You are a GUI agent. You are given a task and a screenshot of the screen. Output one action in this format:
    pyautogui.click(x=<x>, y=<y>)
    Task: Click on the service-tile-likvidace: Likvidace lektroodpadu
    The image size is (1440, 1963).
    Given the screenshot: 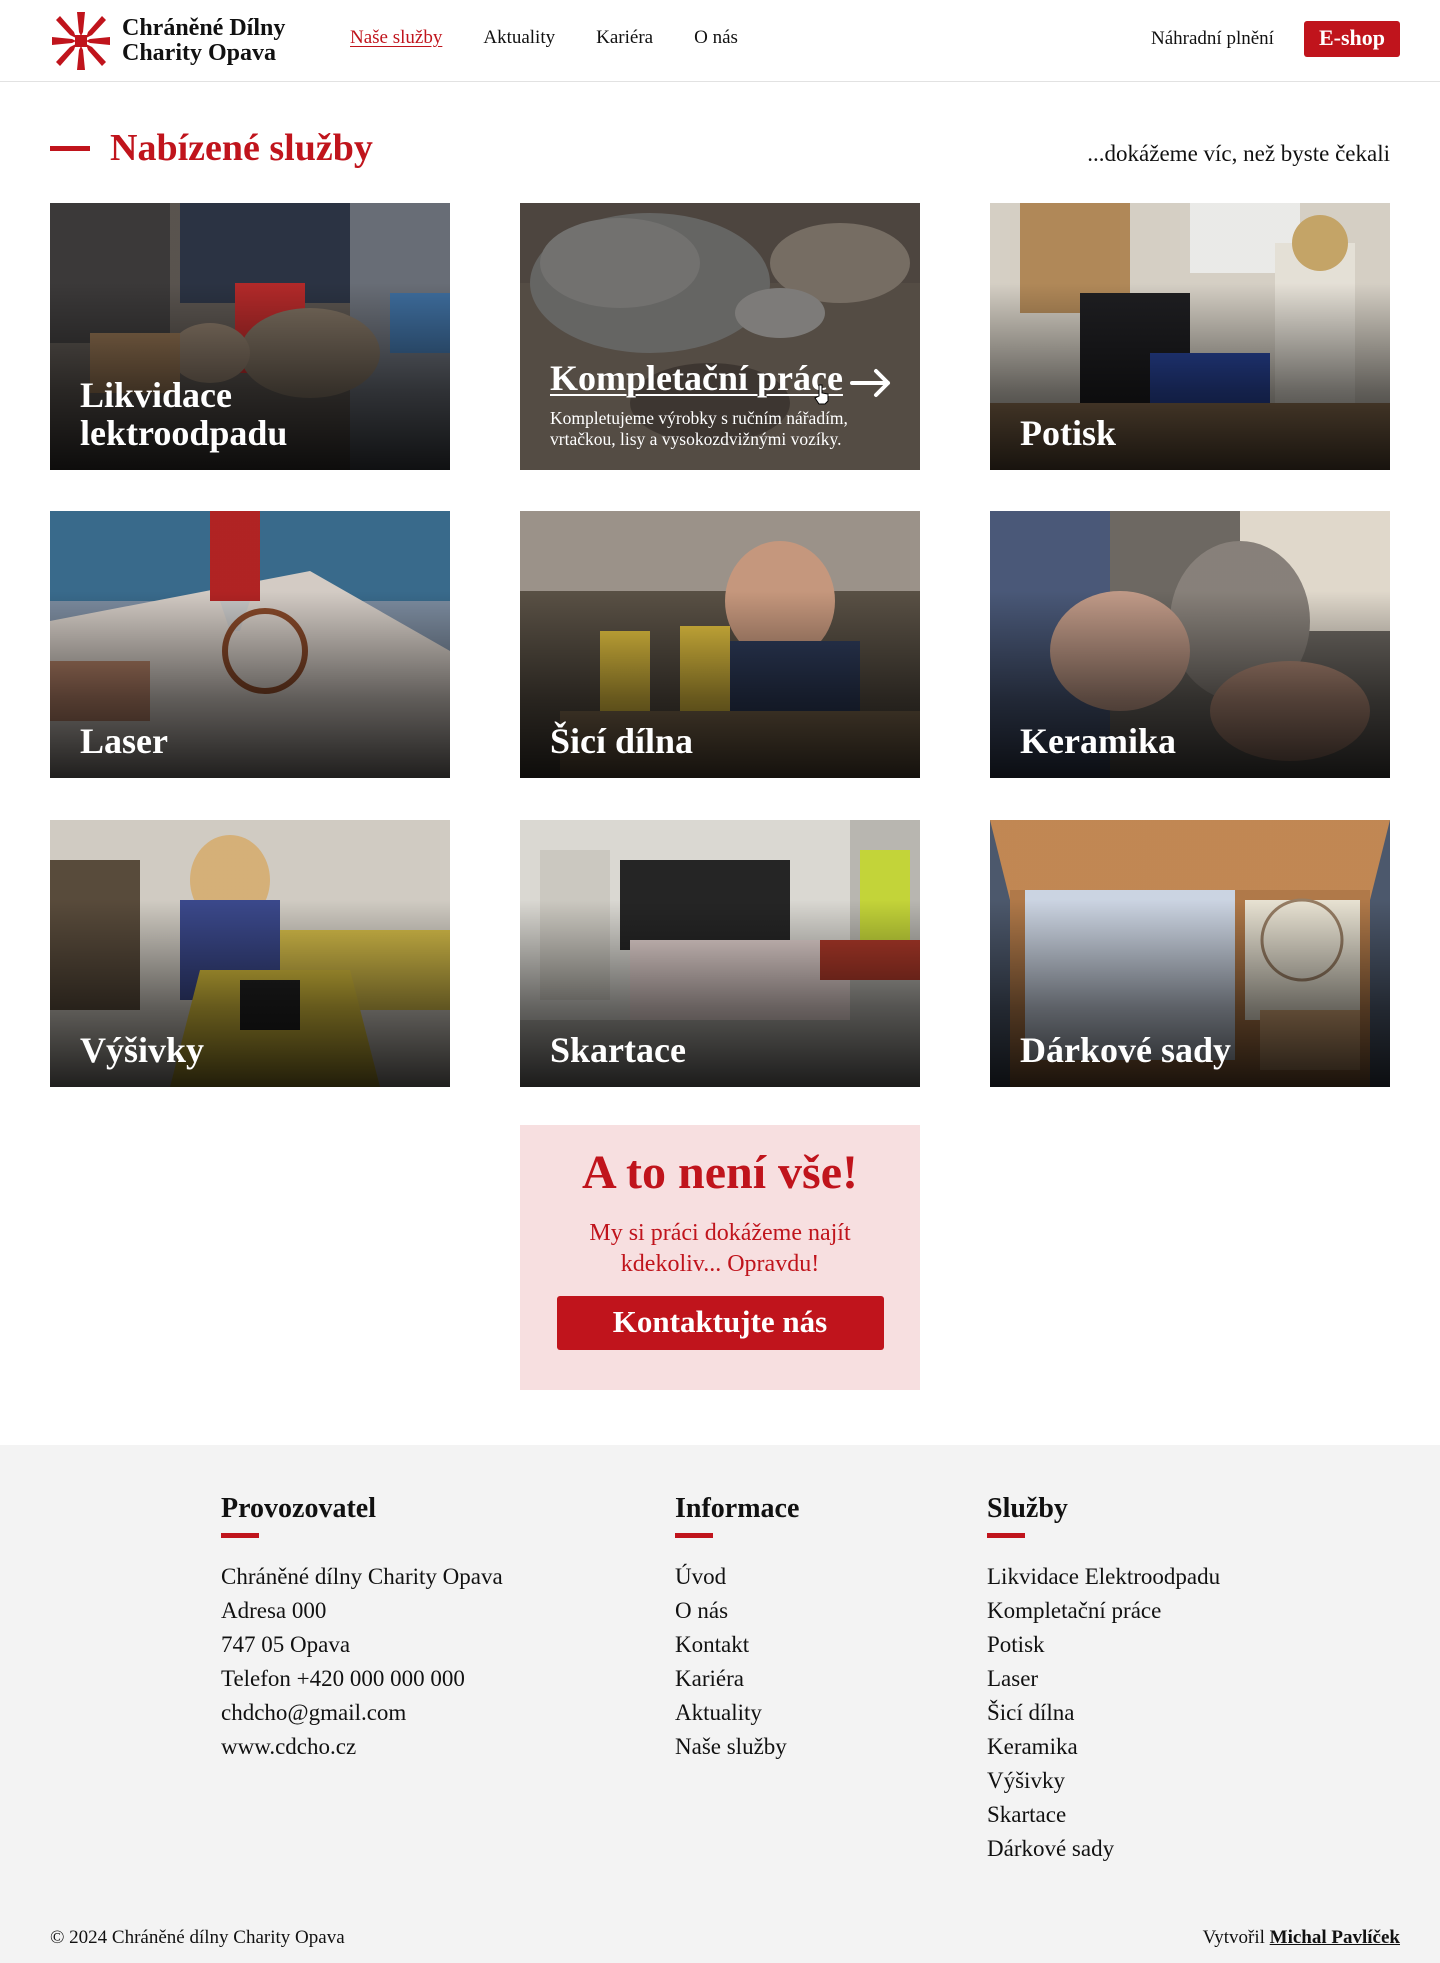 What is the action you would take?
    pyautogui.click(x=250, y=336)
    